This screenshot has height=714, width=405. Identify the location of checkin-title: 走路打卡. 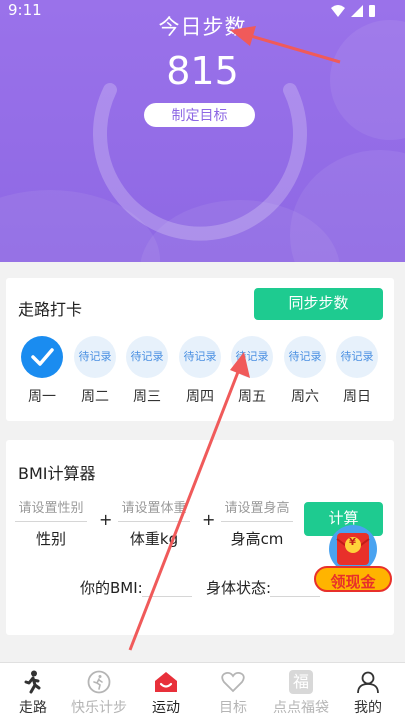
(50, 309).